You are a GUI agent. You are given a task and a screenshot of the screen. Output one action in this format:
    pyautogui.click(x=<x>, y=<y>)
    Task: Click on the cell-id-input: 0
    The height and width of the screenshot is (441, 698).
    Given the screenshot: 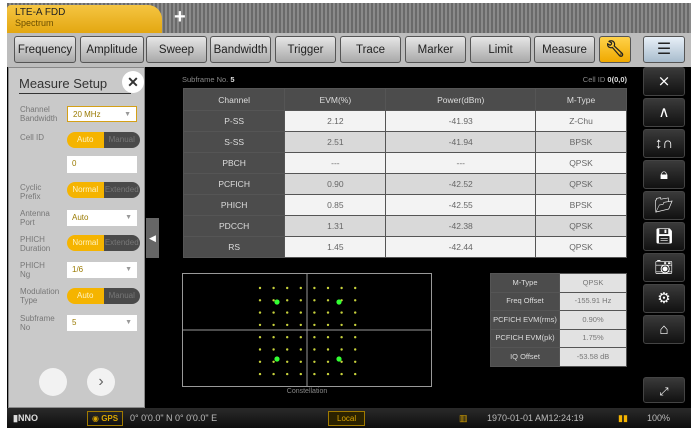 What is the action you would take?
    pyautogui.click(x=102, y=164)
    